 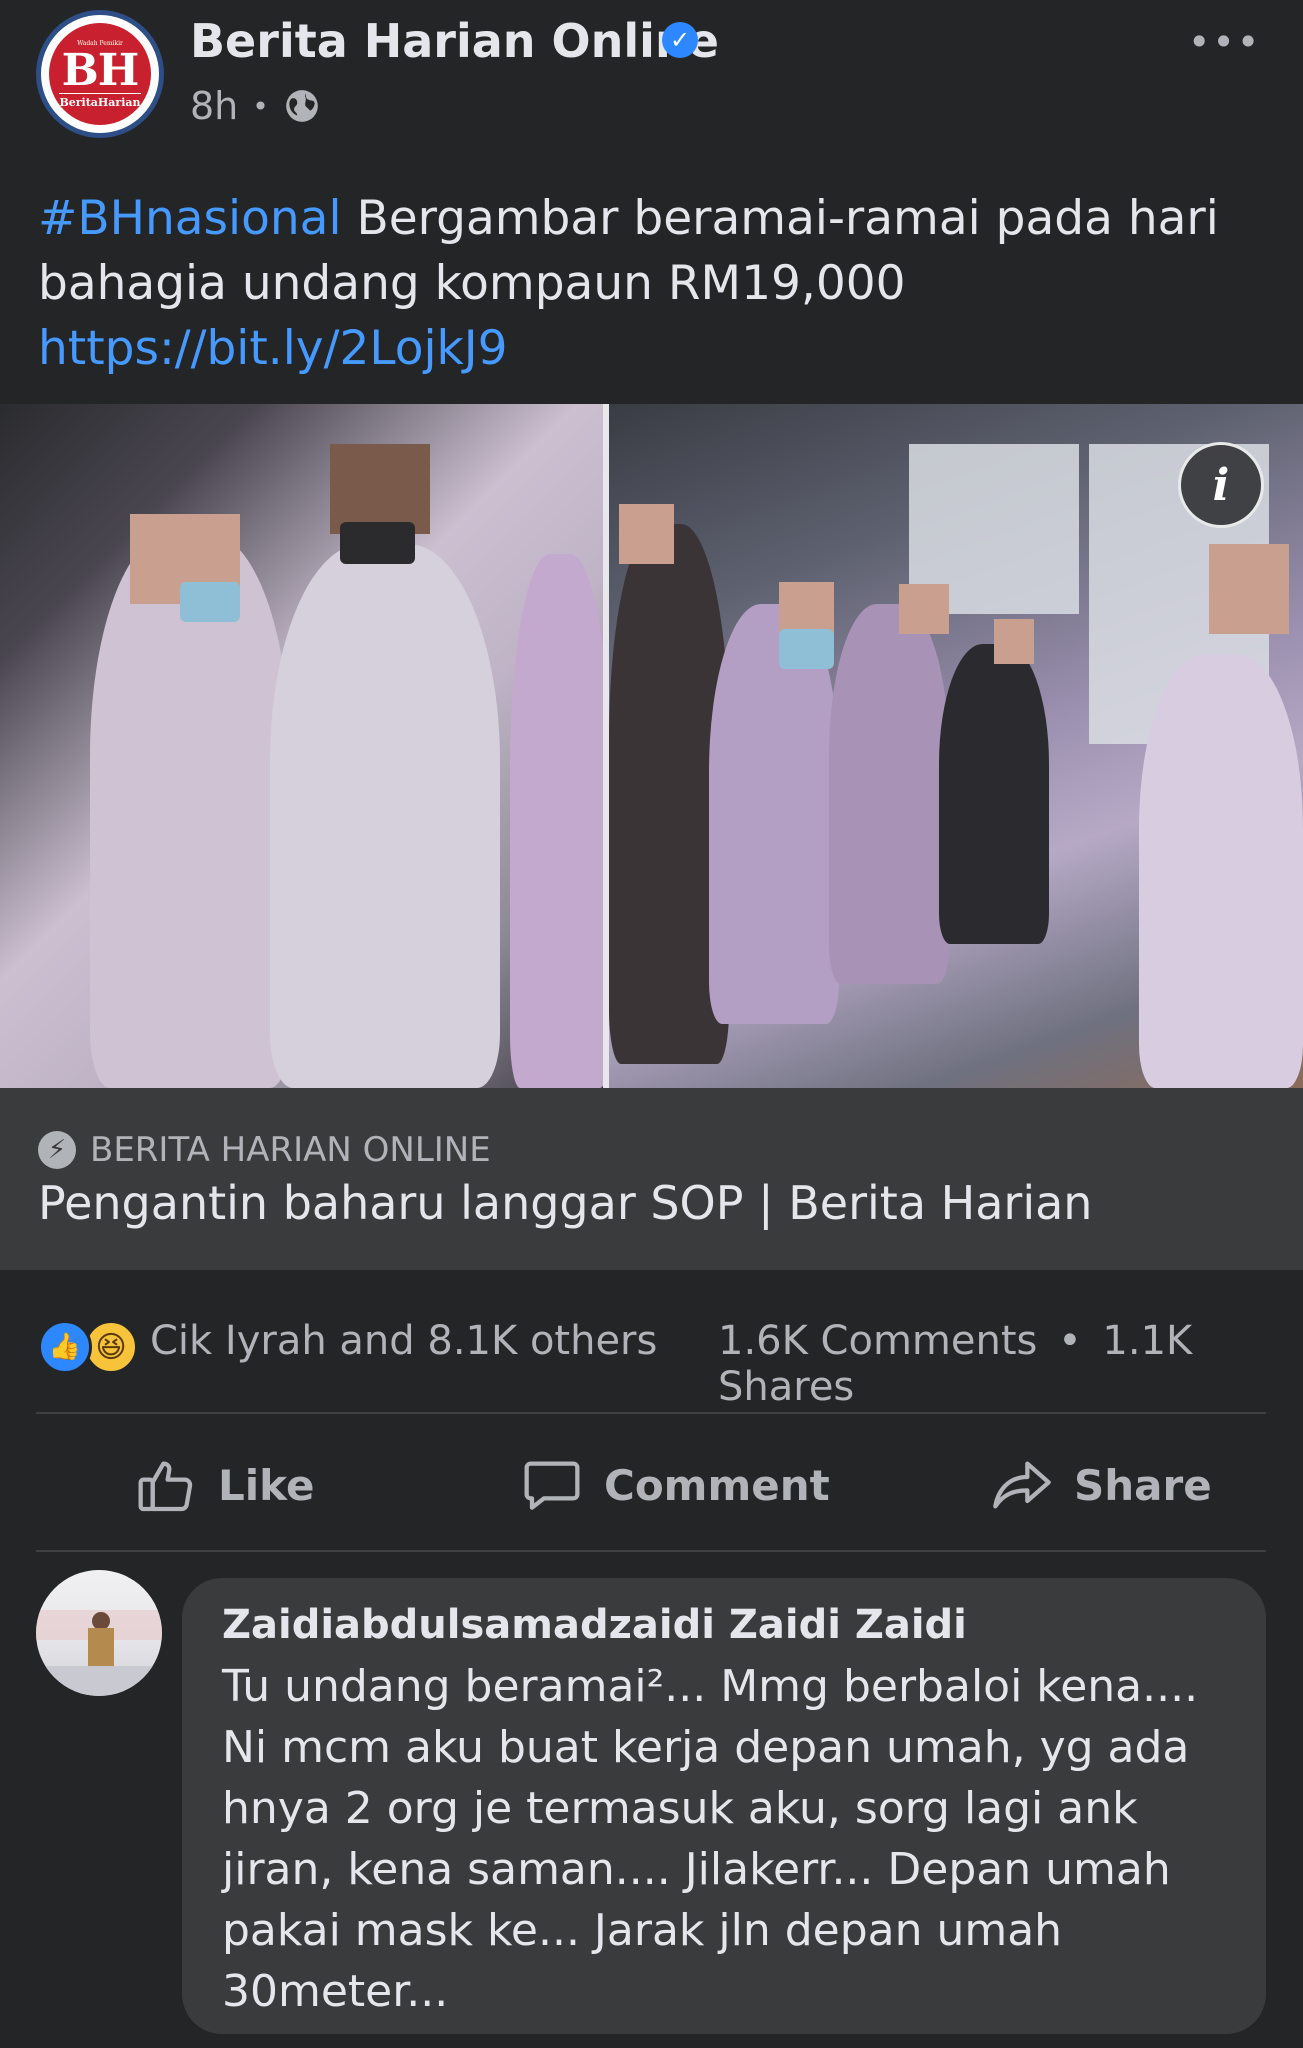 I want to click on post-meta: 8h •, so click(x=255, y=106).